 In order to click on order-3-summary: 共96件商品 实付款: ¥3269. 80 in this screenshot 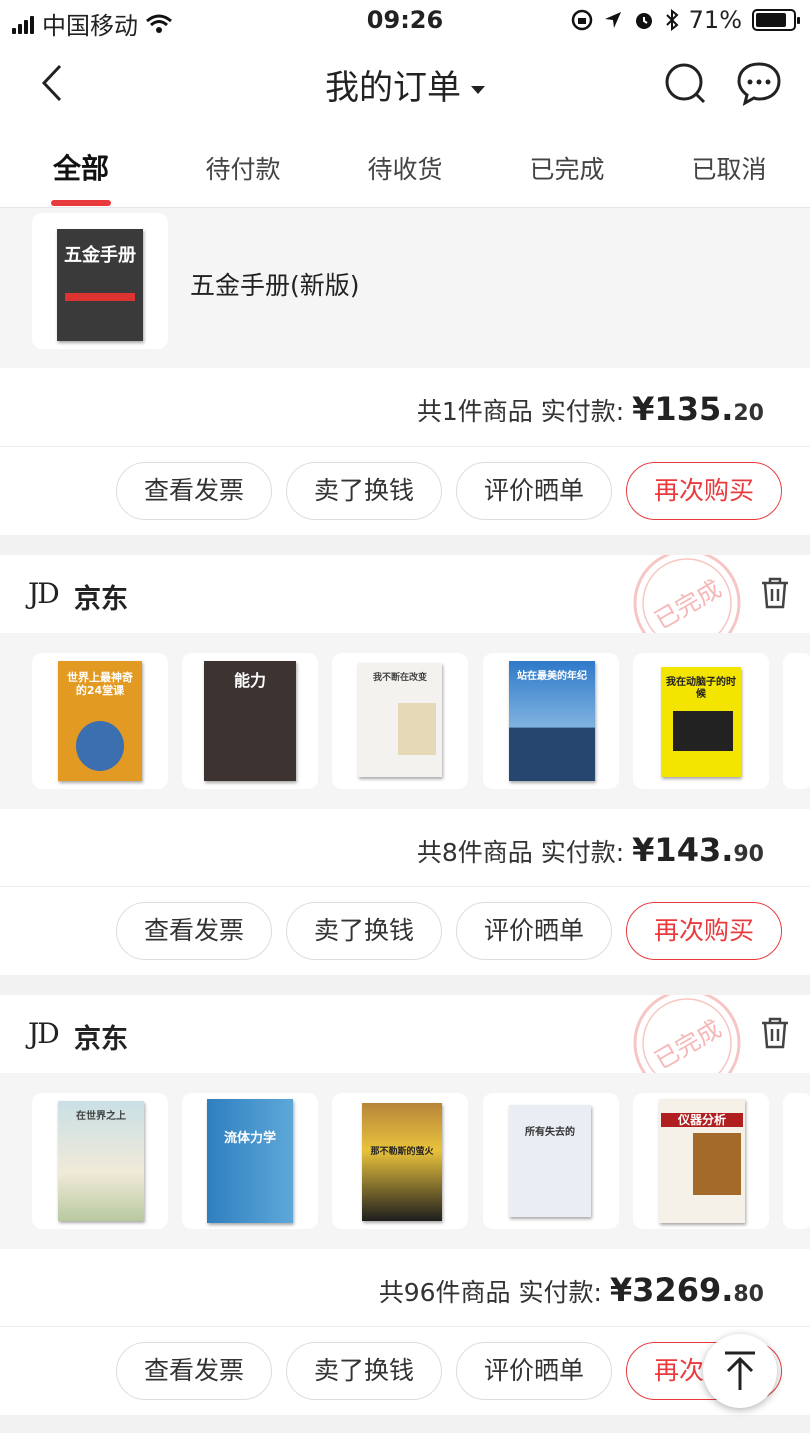, I will do `click(405, 1288)`.